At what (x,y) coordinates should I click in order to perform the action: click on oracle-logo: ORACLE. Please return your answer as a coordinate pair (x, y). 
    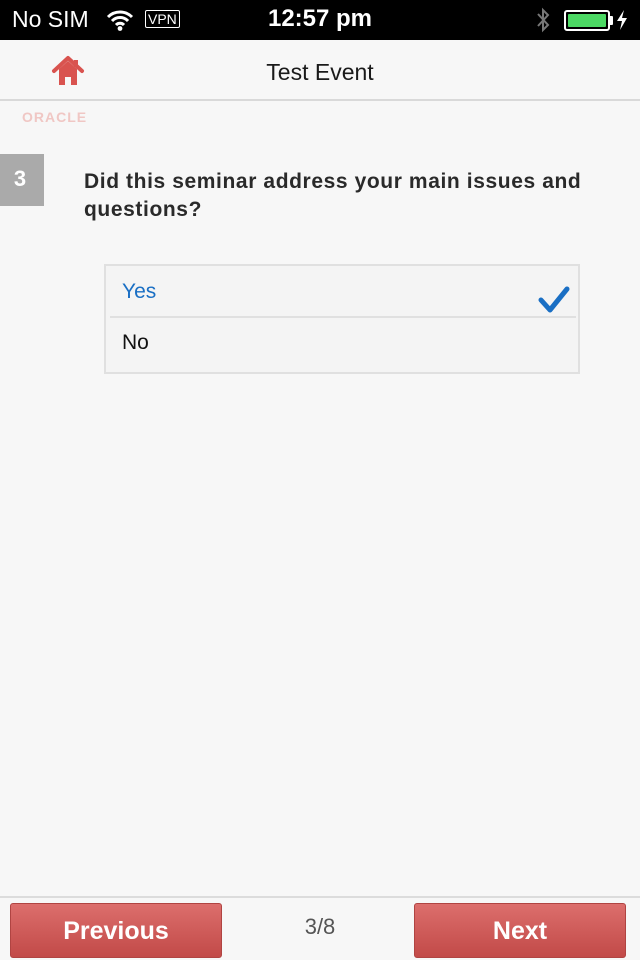
    Looking at the image, I should click on (55, 117).